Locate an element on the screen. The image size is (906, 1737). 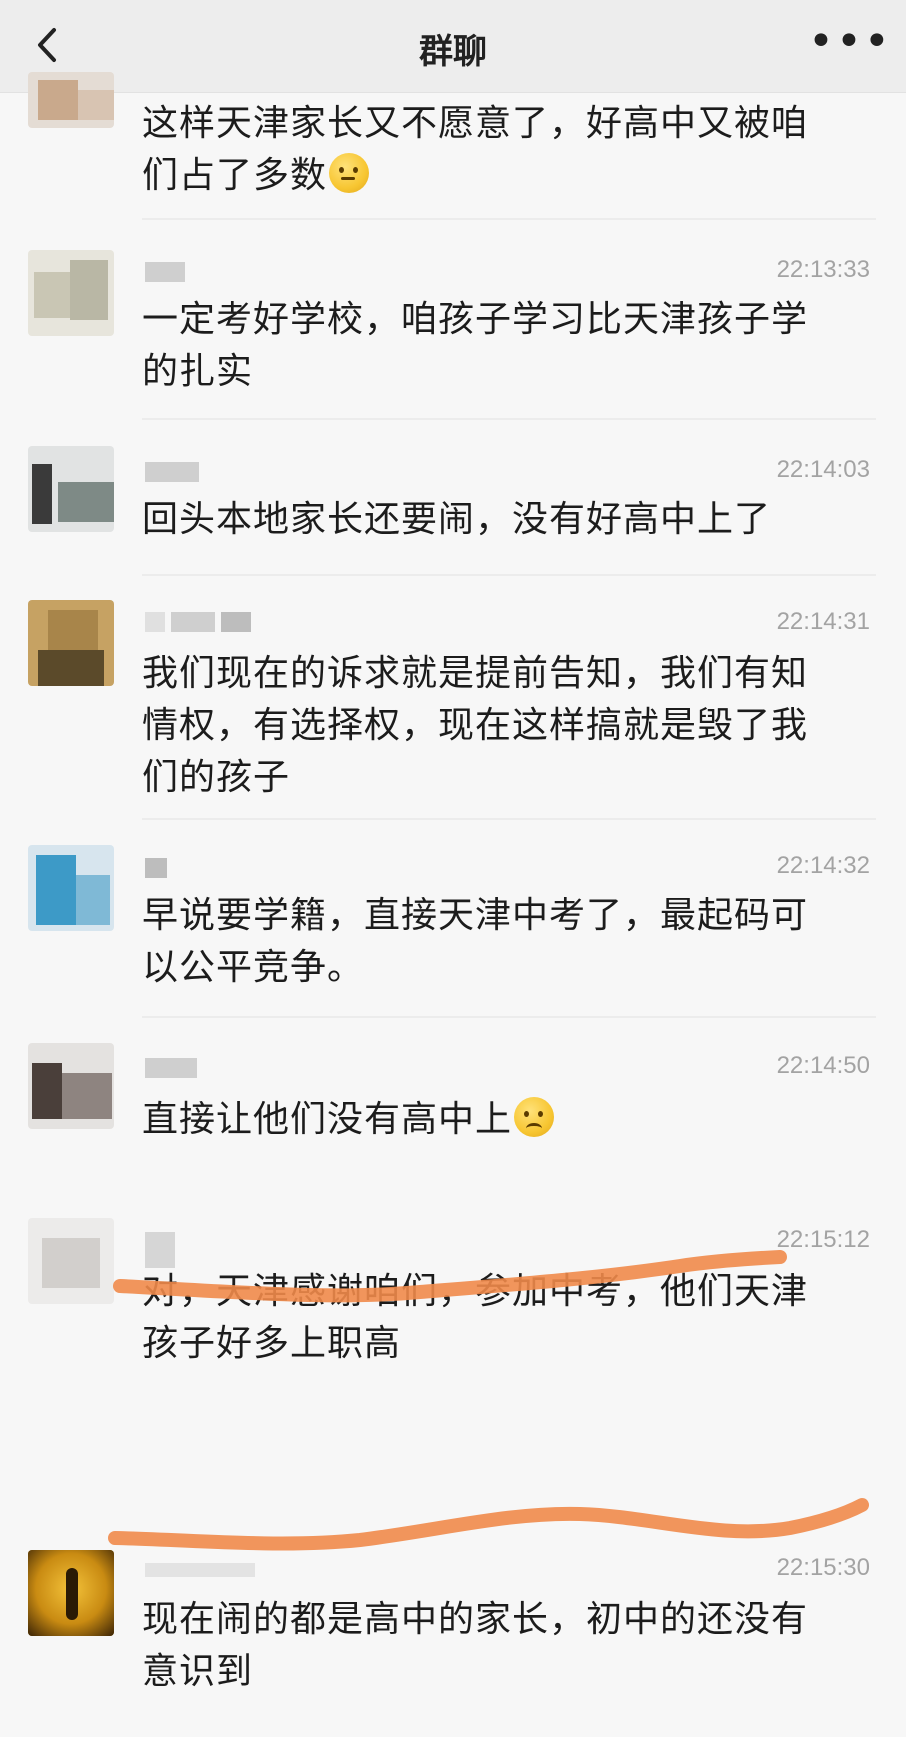
timestamp: 22:14:03 is located at coordinates (823, 469).